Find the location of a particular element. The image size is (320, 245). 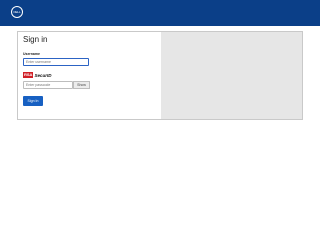

dell-logo: DELL is located at coordinates (17, 12).